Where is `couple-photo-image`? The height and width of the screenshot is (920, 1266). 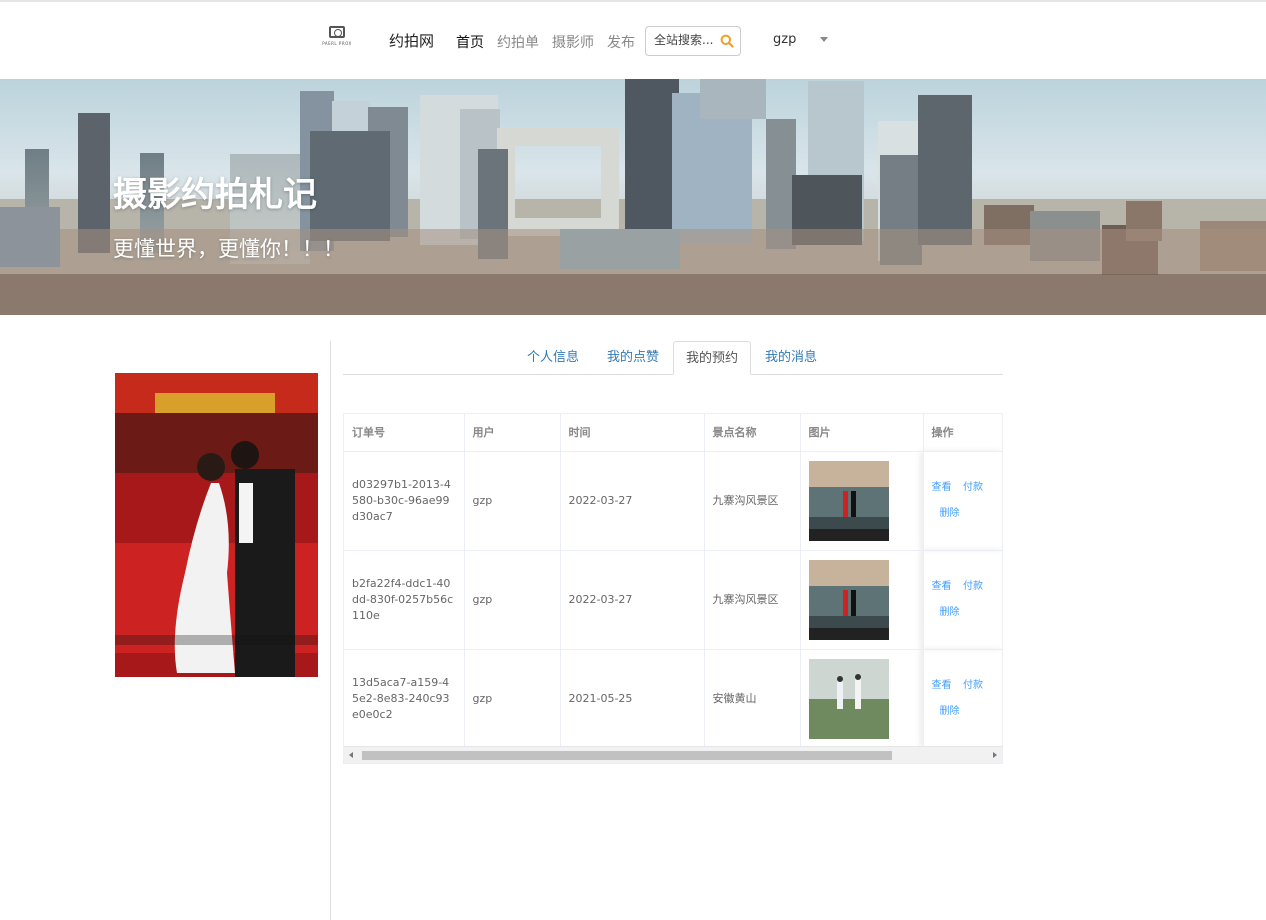 couple-photo-image is located at coordinates (216, 525).